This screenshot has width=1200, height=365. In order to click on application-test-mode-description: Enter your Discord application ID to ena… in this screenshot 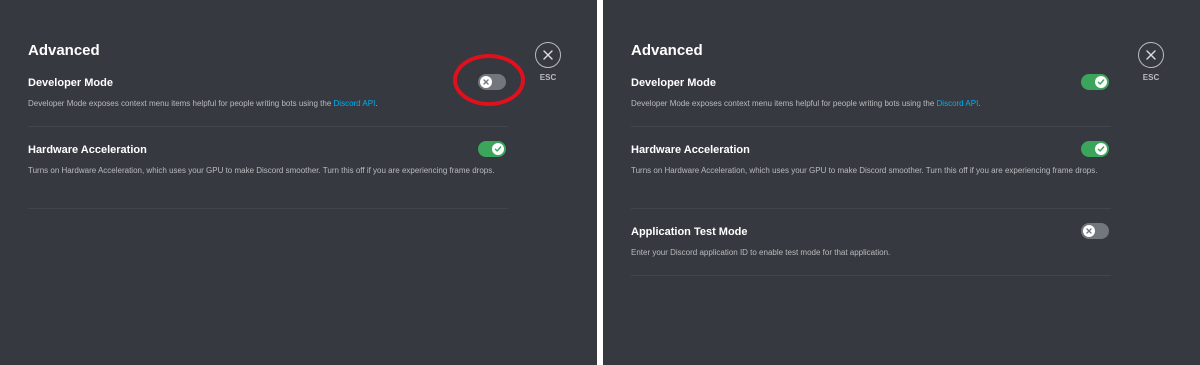, I will do `click(761, 252)`.